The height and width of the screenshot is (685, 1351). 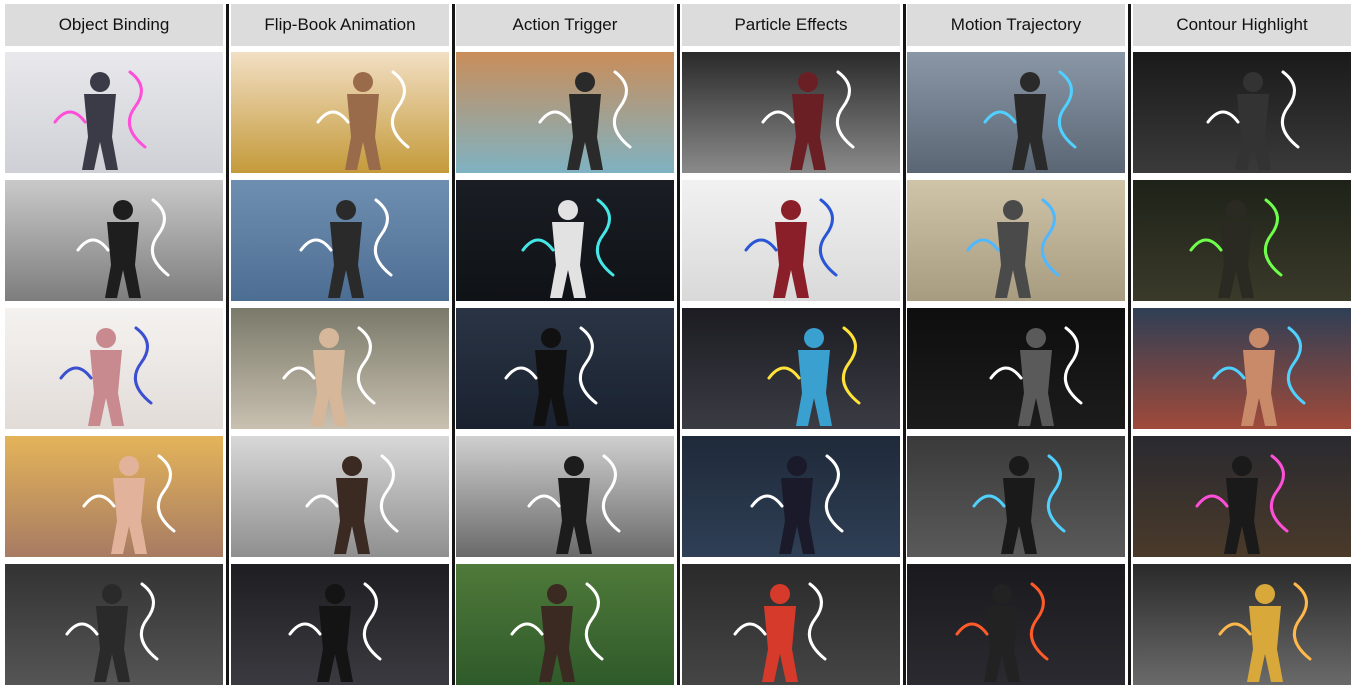 What do you see at coordinates (340, 368) in the screenshot?
I see `video-thumbnail: toasting glasses` at bounding box center [340, 368].